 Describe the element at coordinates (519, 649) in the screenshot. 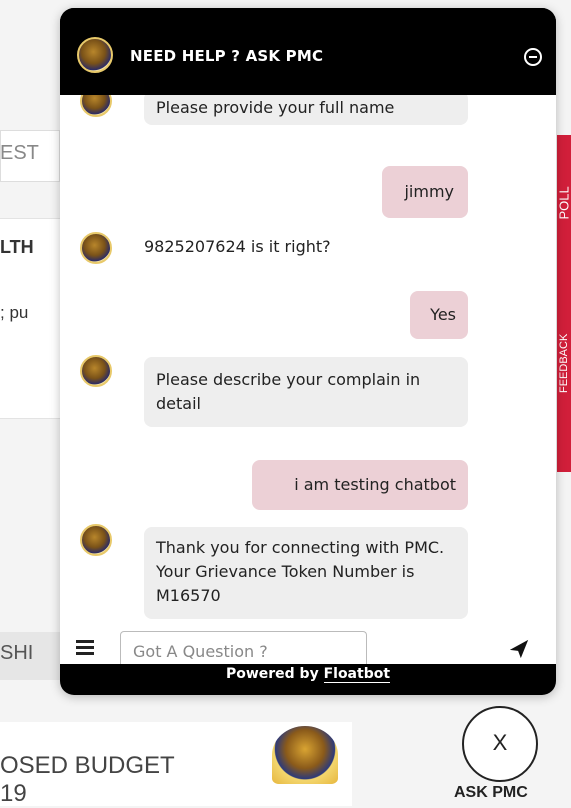

I see `send-icon` at that location.